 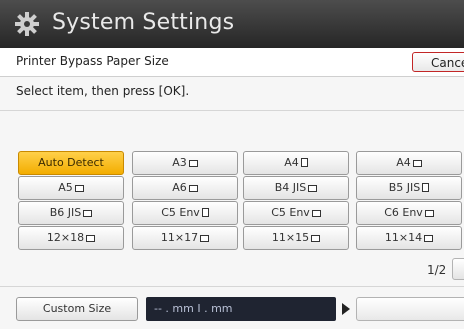 I want to click on paper-size-option: 11×15, so click(x=296, y=238).